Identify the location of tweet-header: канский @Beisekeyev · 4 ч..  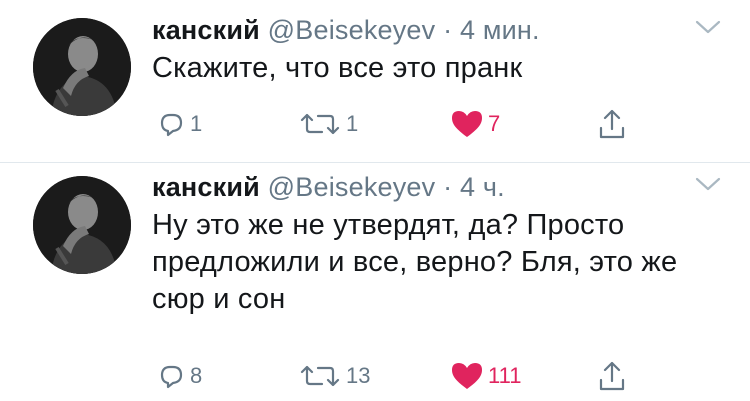
(328, 187).